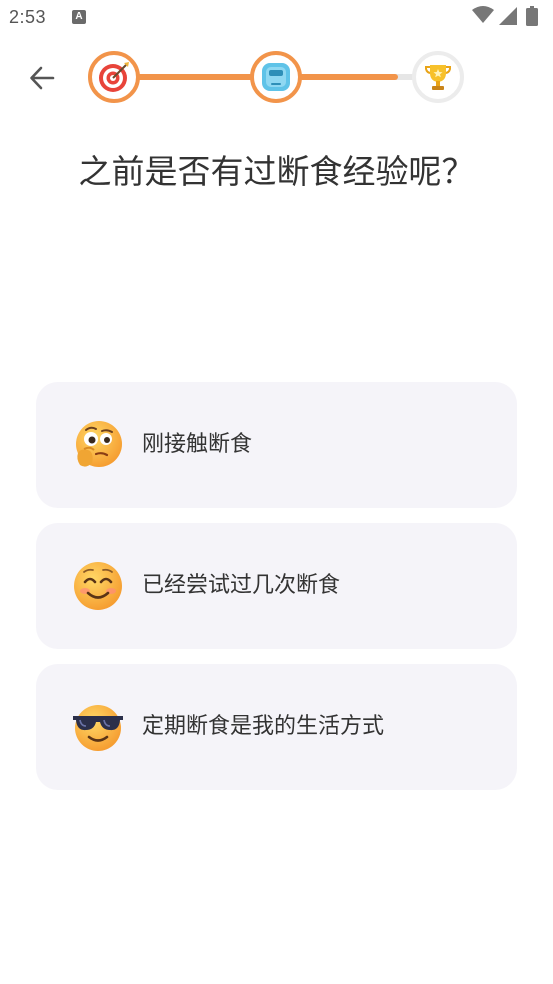 The width and height of the screenshot is (553, 984). I want to click on smiling-face-icon, so click(98, 586).